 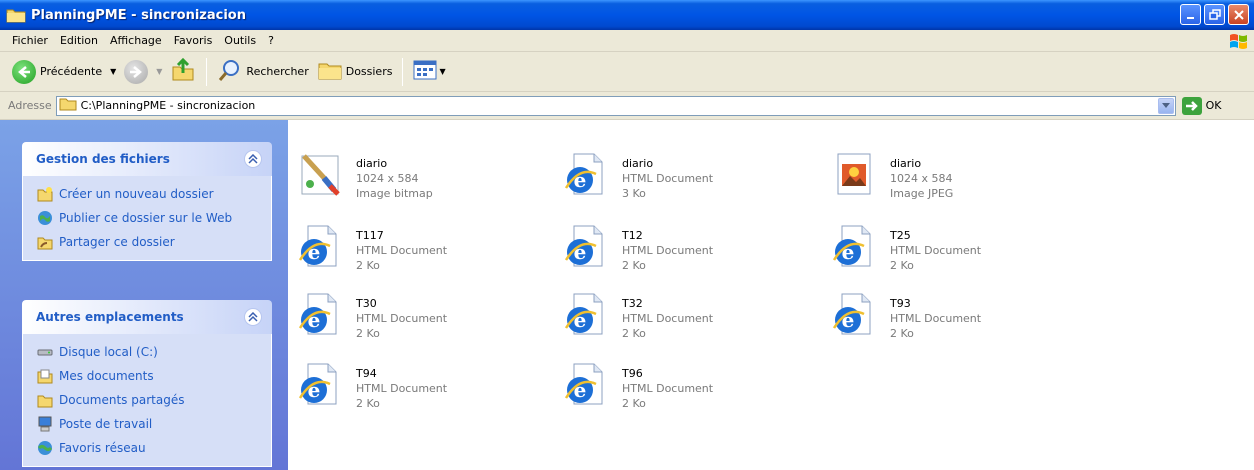 What do you see at coordinates (687, 183) in the screenshot?
I see `file-item: e diario HTML Document 3 Ko` at bounding box center [687, 183].